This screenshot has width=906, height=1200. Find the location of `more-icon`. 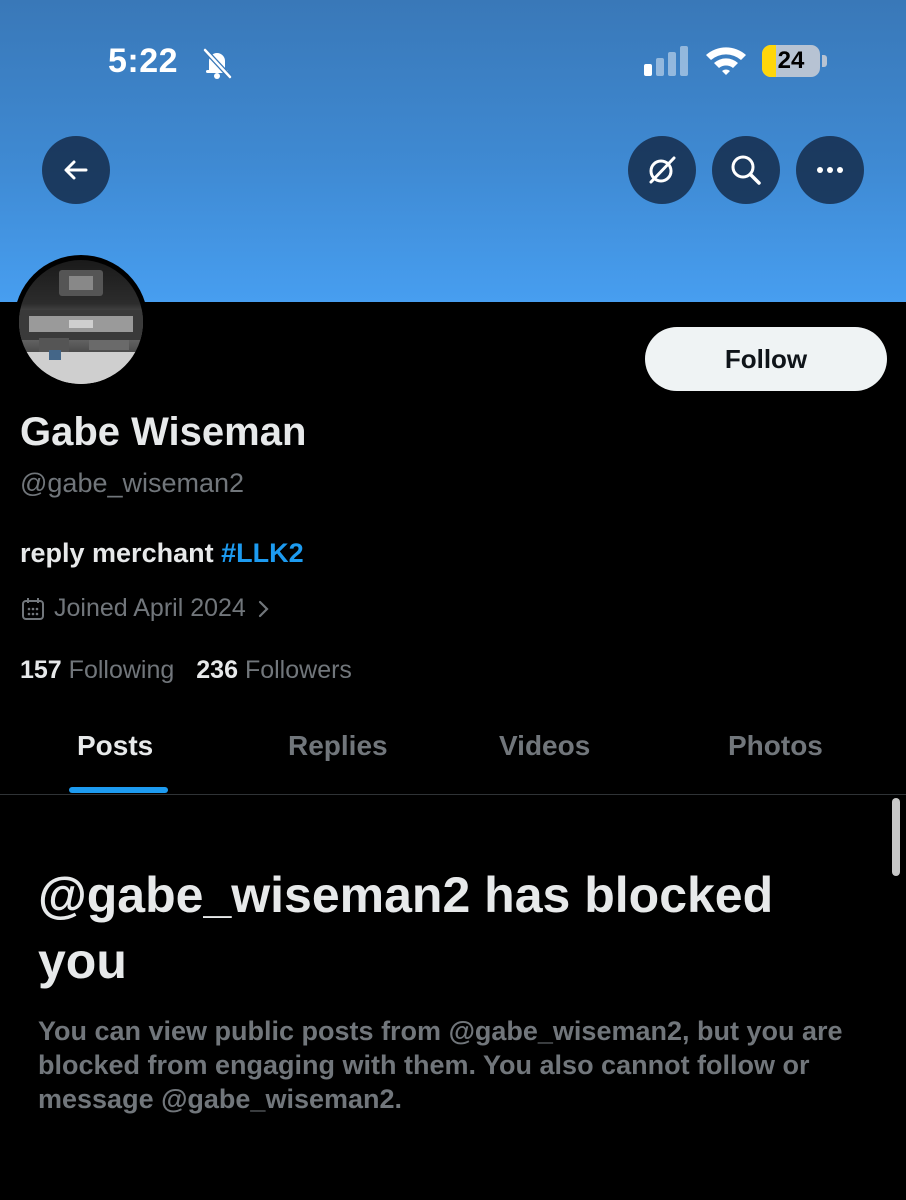

more-icon is located at coordinates (830, 170).